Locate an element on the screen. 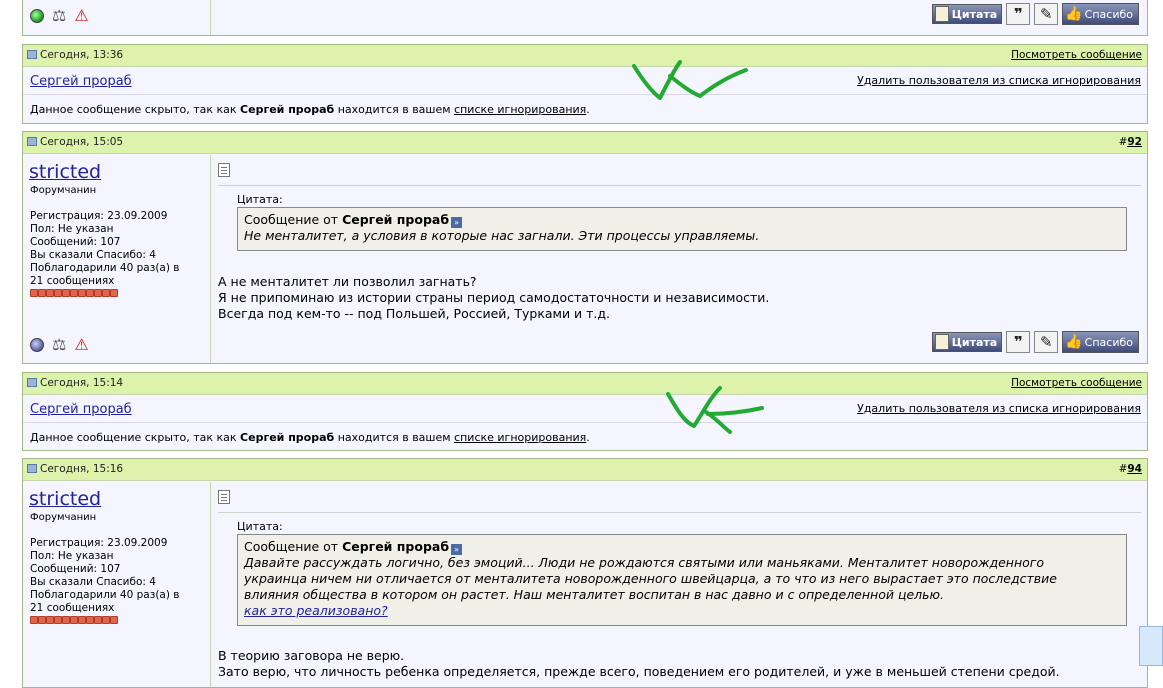  previous-post-status-icons: ⚖ ⚠ is located at coordinates (59, 16).